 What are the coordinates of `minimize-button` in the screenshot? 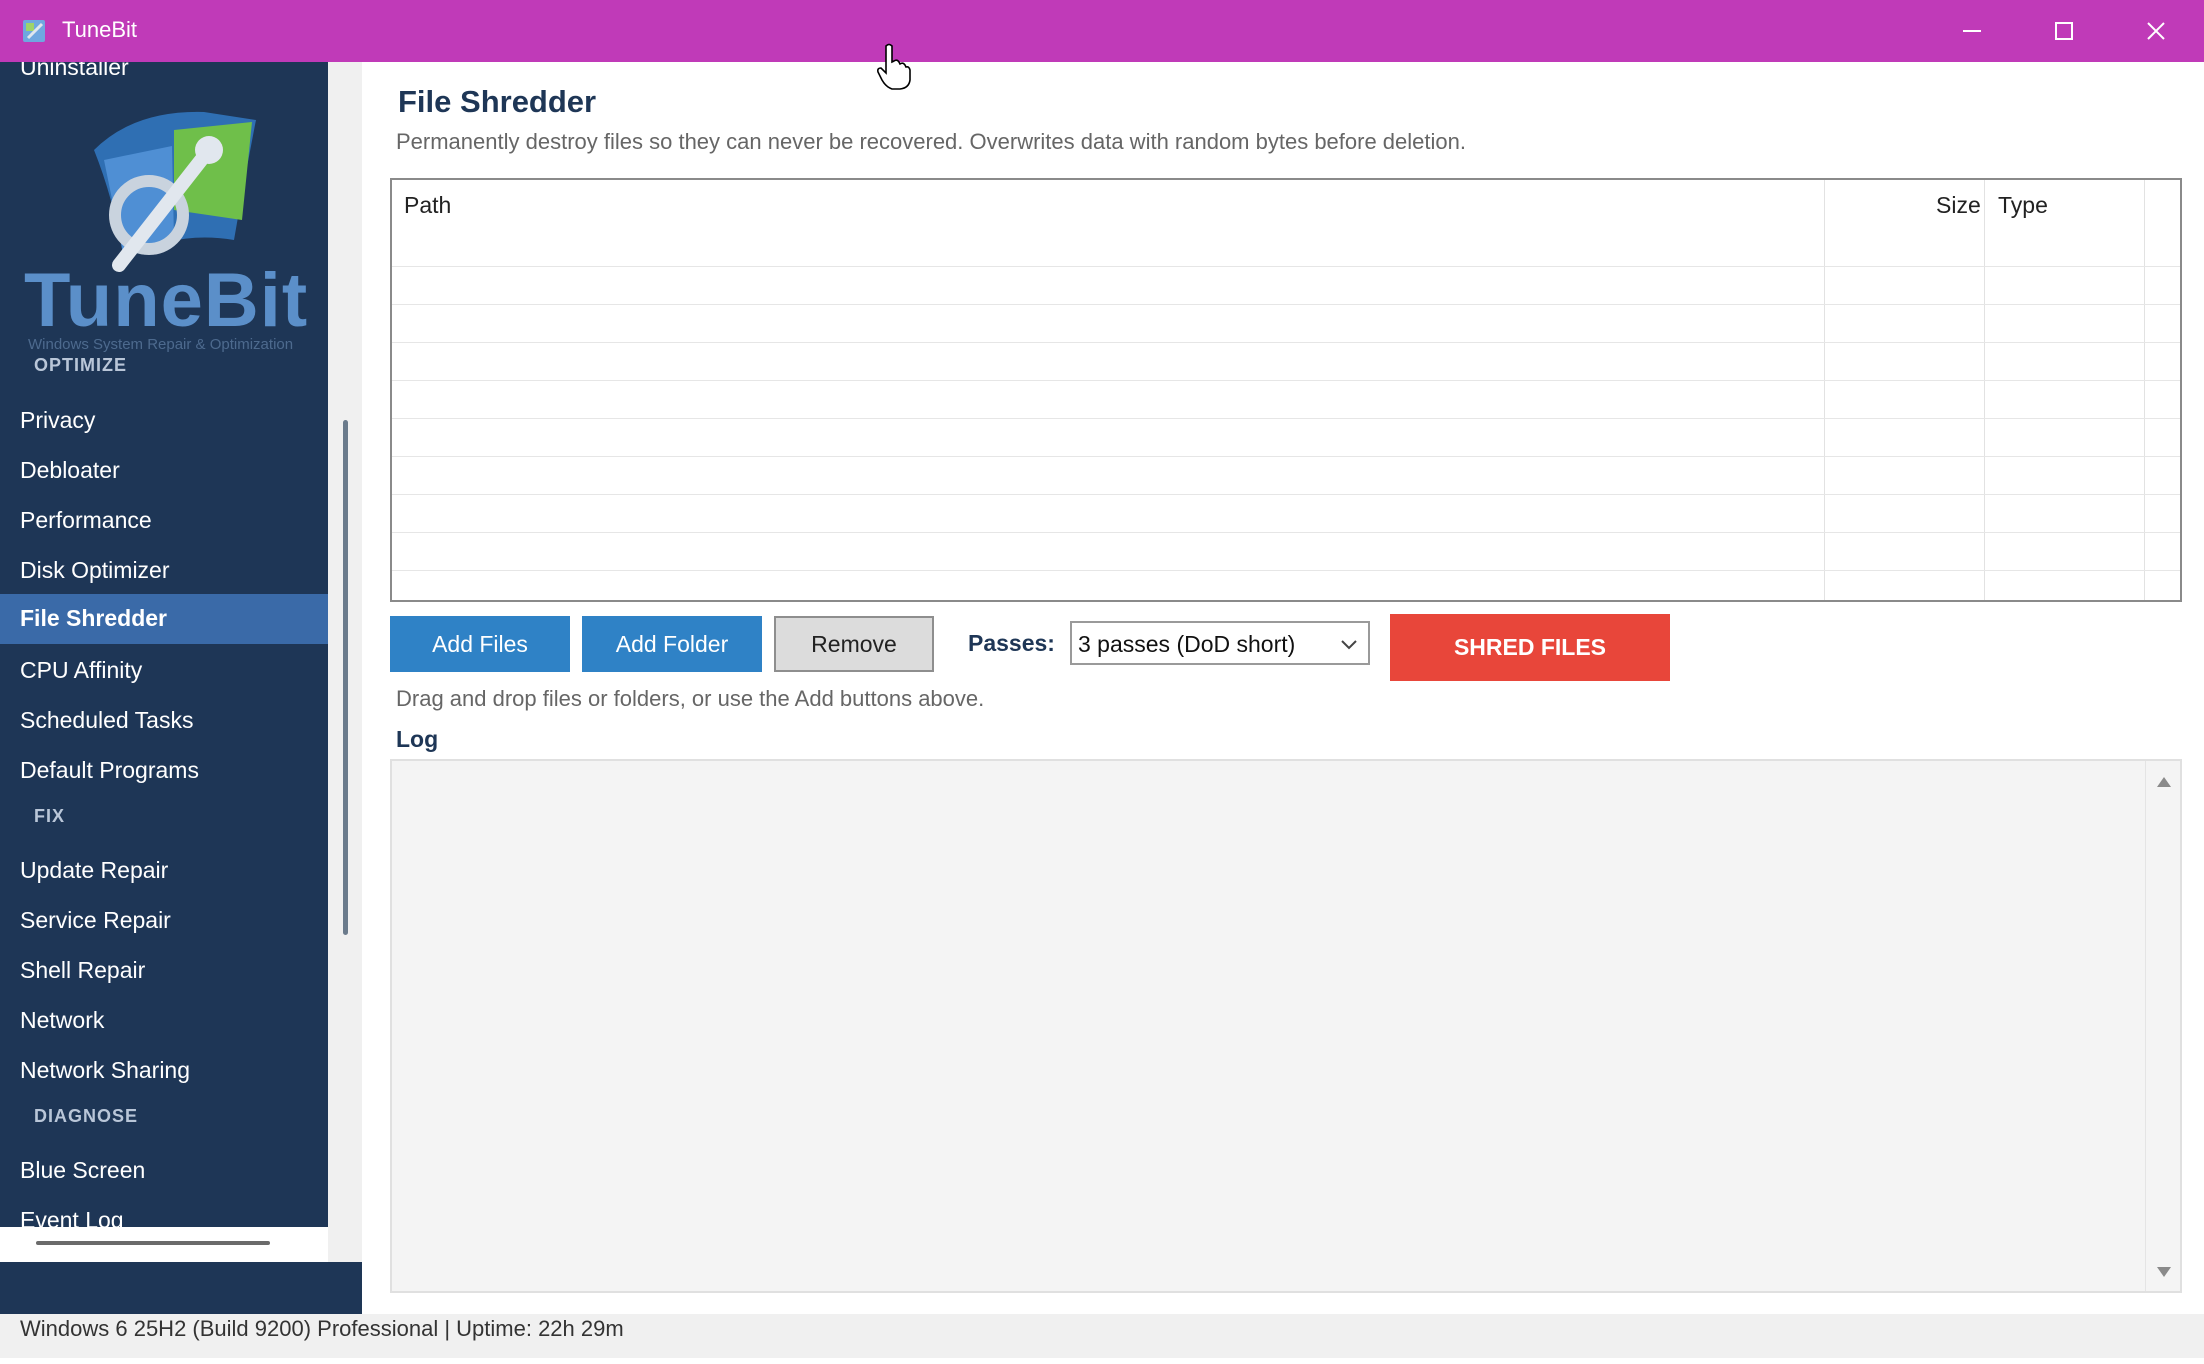 It's located at (1972, 31).